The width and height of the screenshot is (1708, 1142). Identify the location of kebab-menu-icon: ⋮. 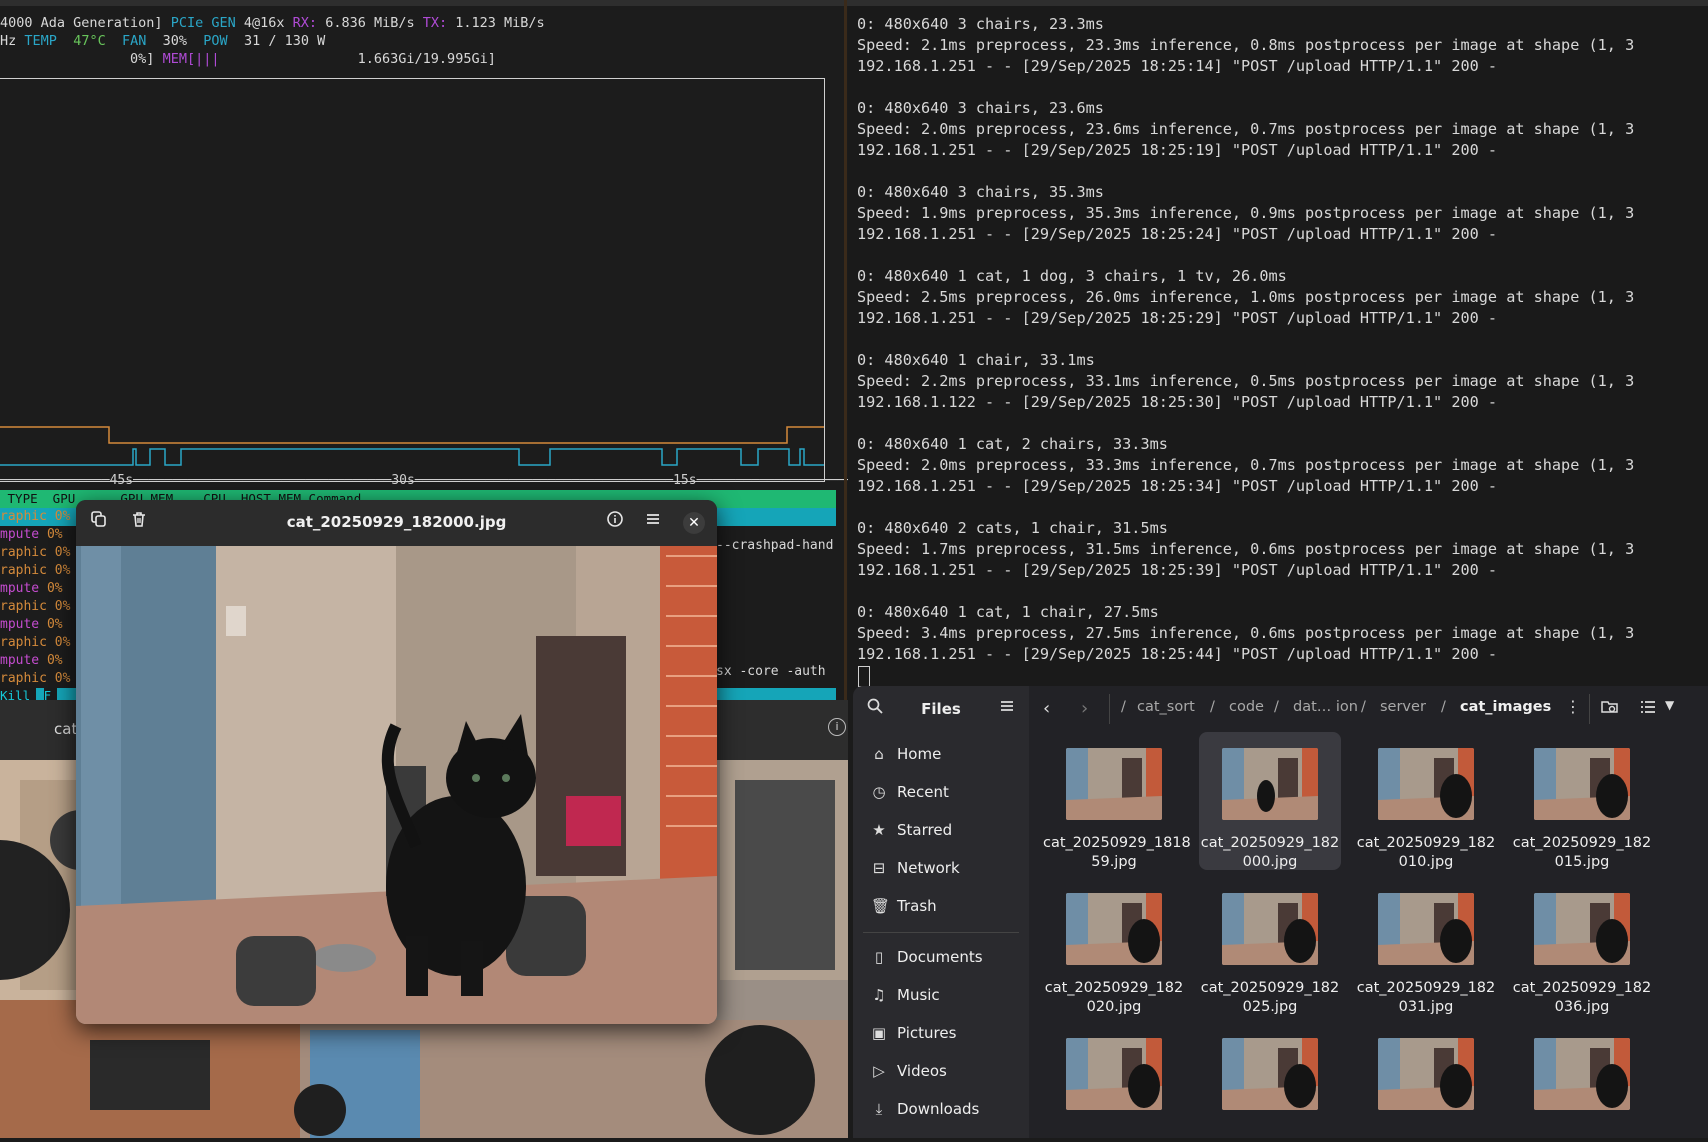
(1573, 706).